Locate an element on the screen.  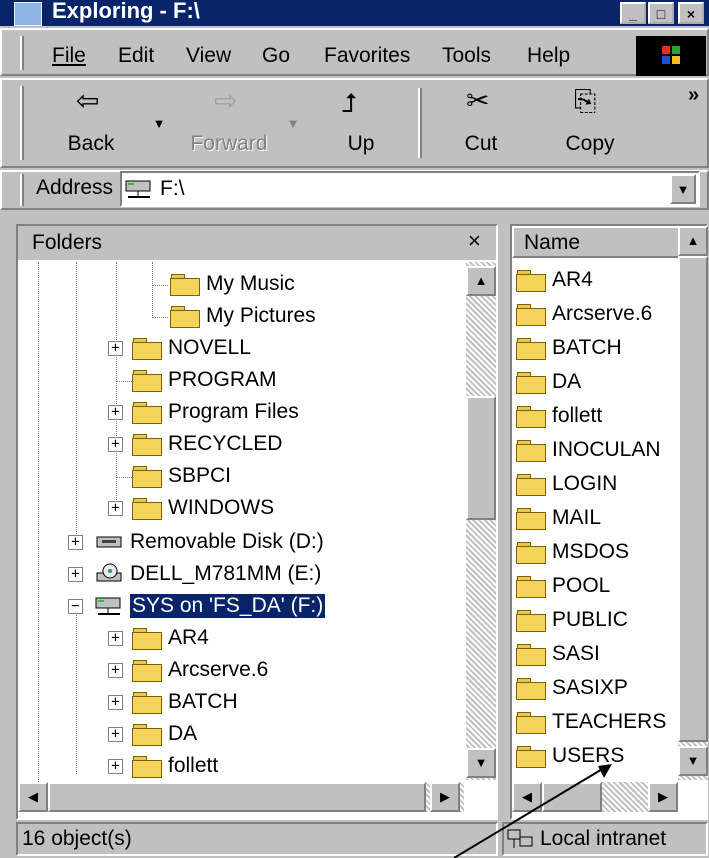
tree-item-arcserve: Arcserve.6 is located at coordinates (200, 670).